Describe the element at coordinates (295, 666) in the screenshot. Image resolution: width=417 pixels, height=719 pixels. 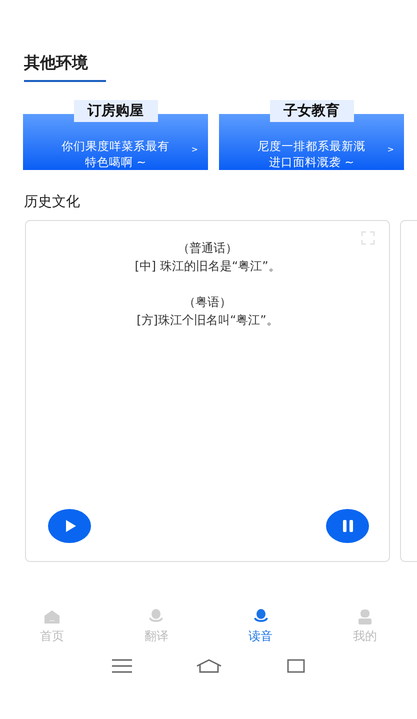
I see `square-icon` at that location.